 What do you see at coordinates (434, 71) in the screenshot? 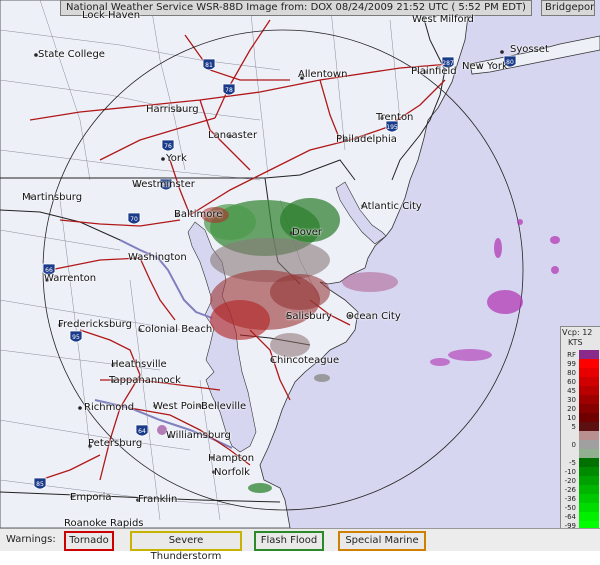
I see `city-label-plainfield: Plainfield` at bounding box center [434, 71].